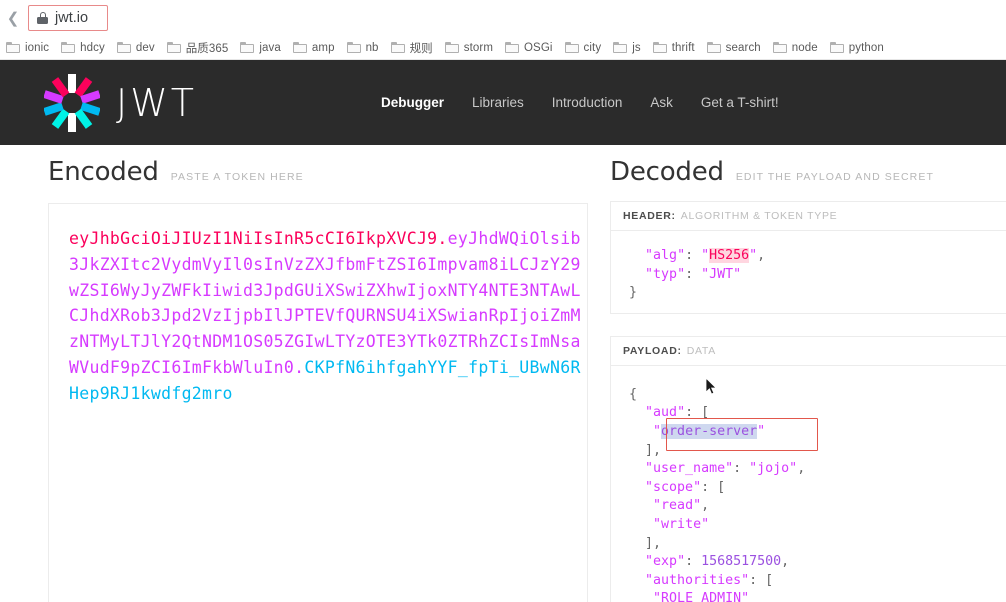  I want to click on payload-aud-key: aud, so click(665, 413).